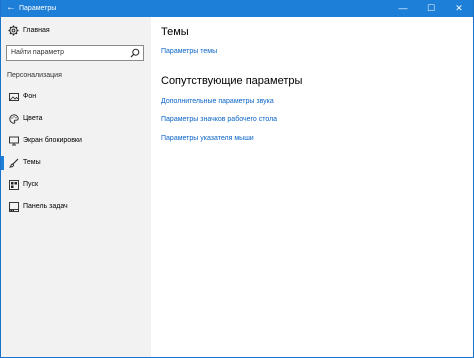 This screenshot has width=474, height=358. I want to click on section-title: Персонализация, so click(34, 75).